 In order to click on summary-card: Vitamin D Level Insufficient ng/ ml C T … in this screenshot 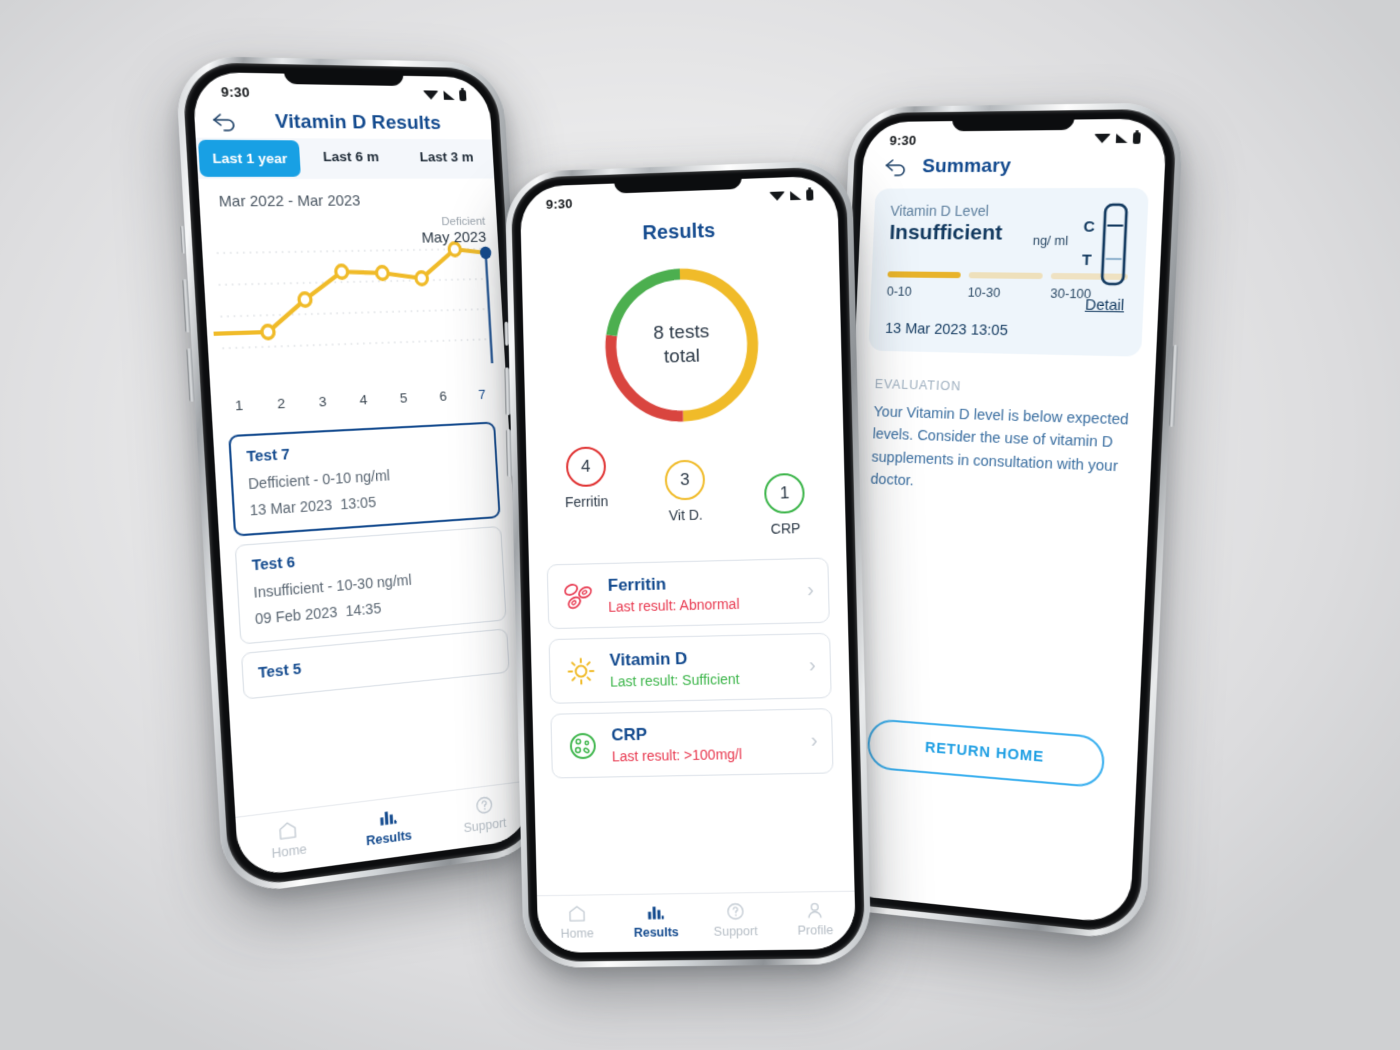, I will do `click(1008, 272)`.